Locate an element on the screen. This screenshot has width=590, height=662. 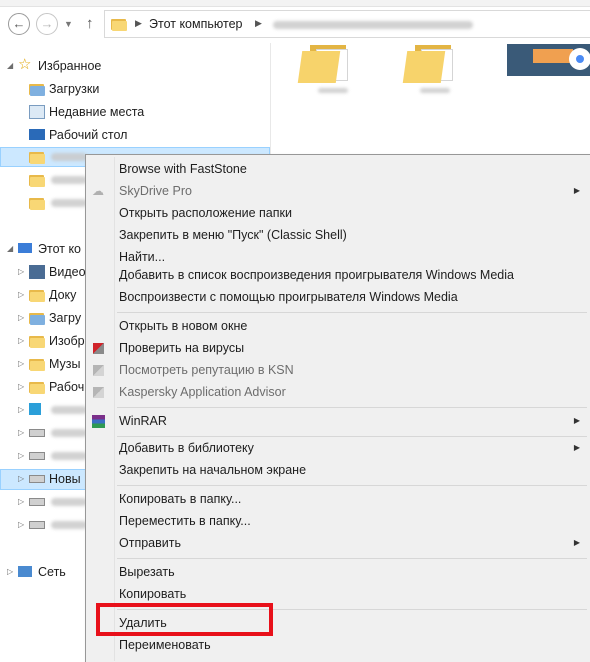
back-button: ← is located at coordinates (19, 24).